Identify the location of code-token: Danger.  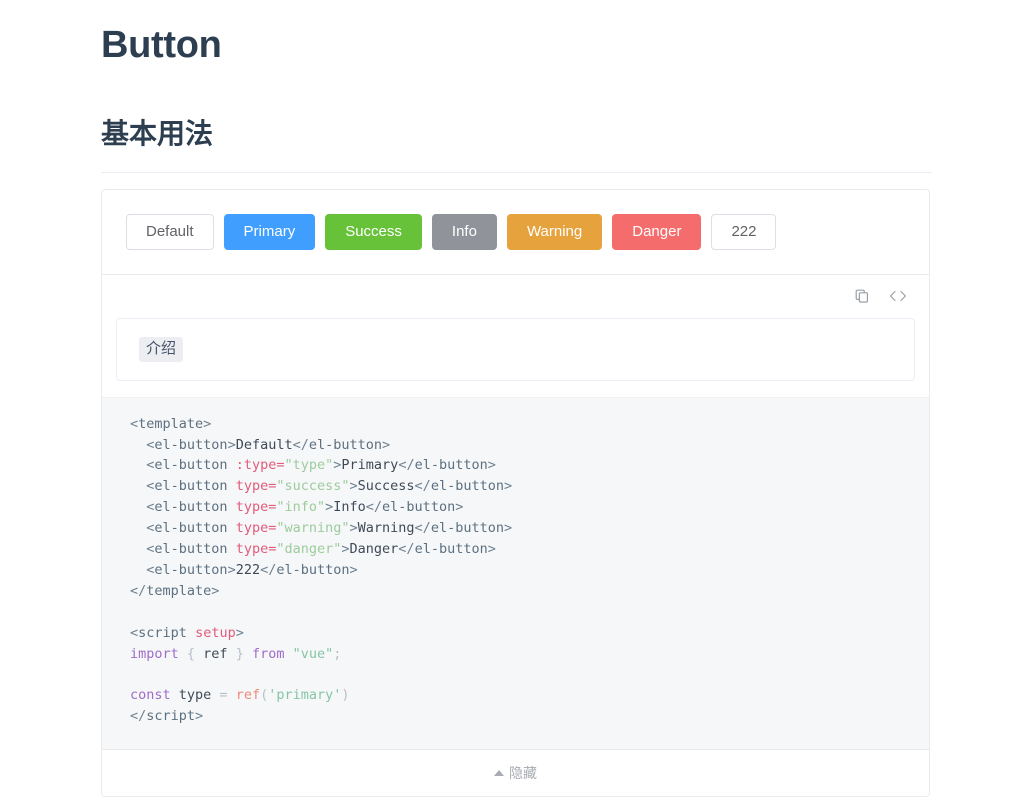
(374, 549).